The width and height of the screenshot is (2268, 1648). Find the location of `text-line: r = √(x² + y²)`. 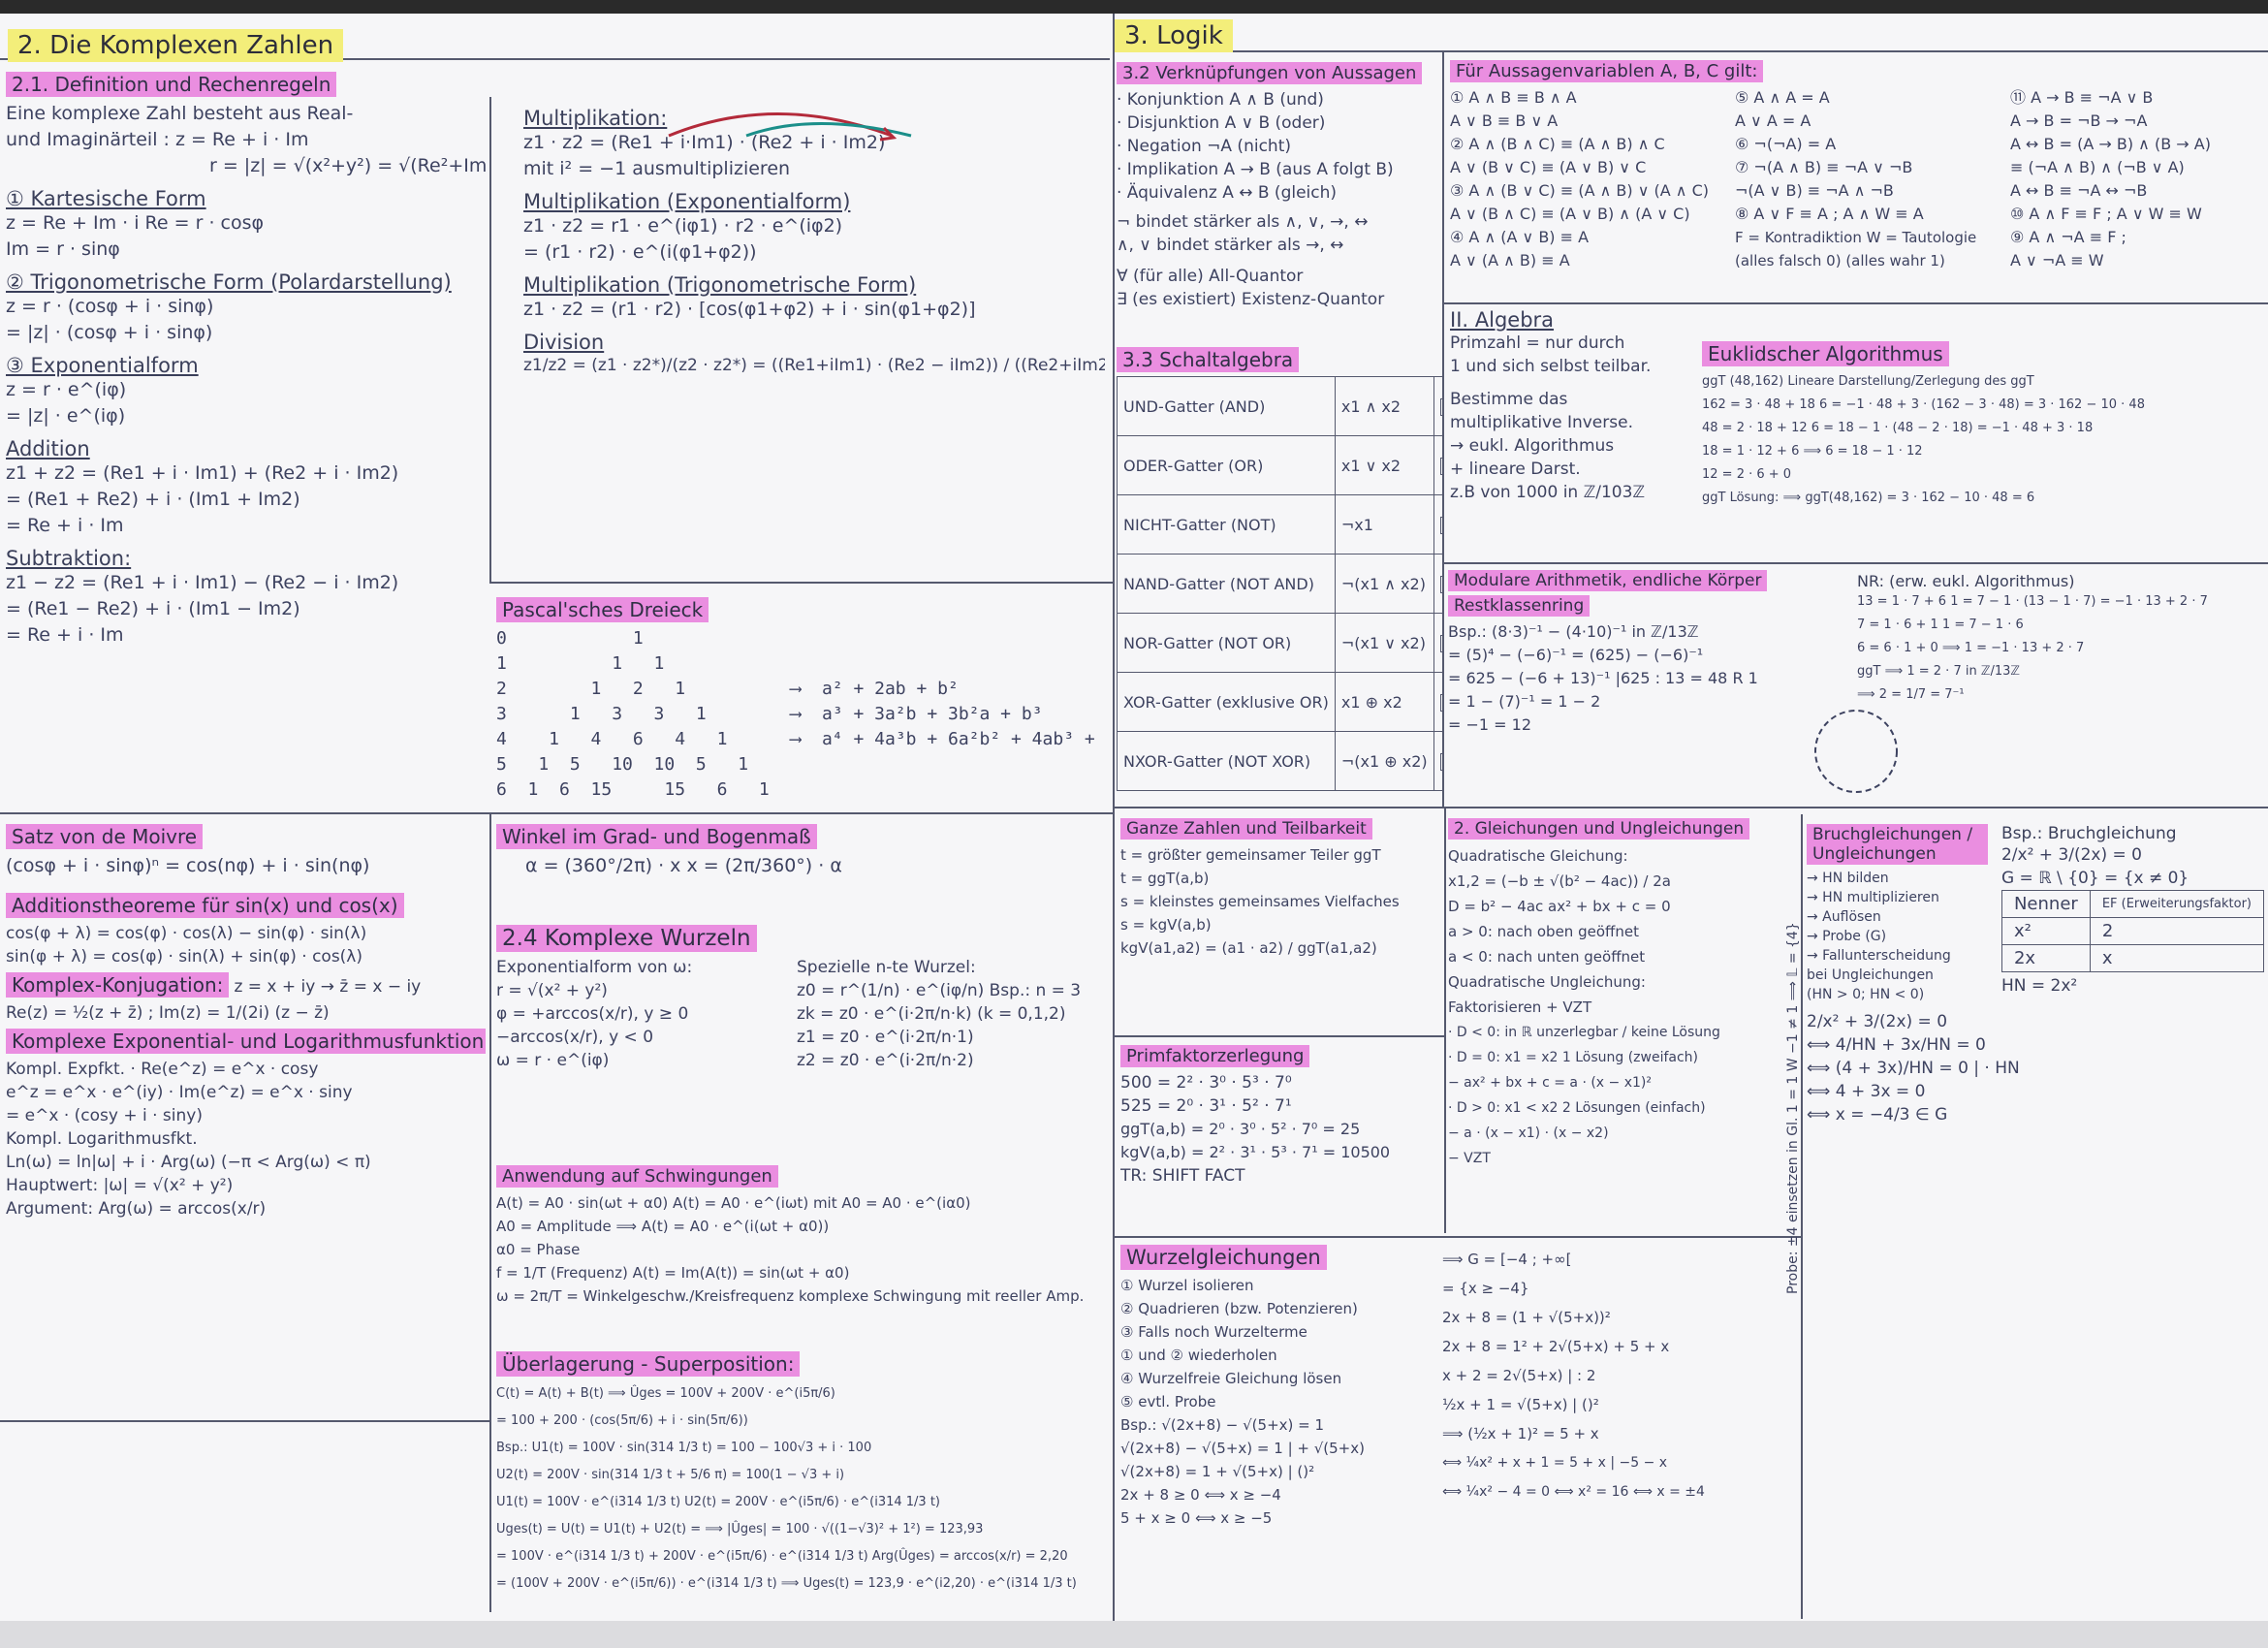

text-line: r = √(x² + y²) is located at coordinates (552, 991).